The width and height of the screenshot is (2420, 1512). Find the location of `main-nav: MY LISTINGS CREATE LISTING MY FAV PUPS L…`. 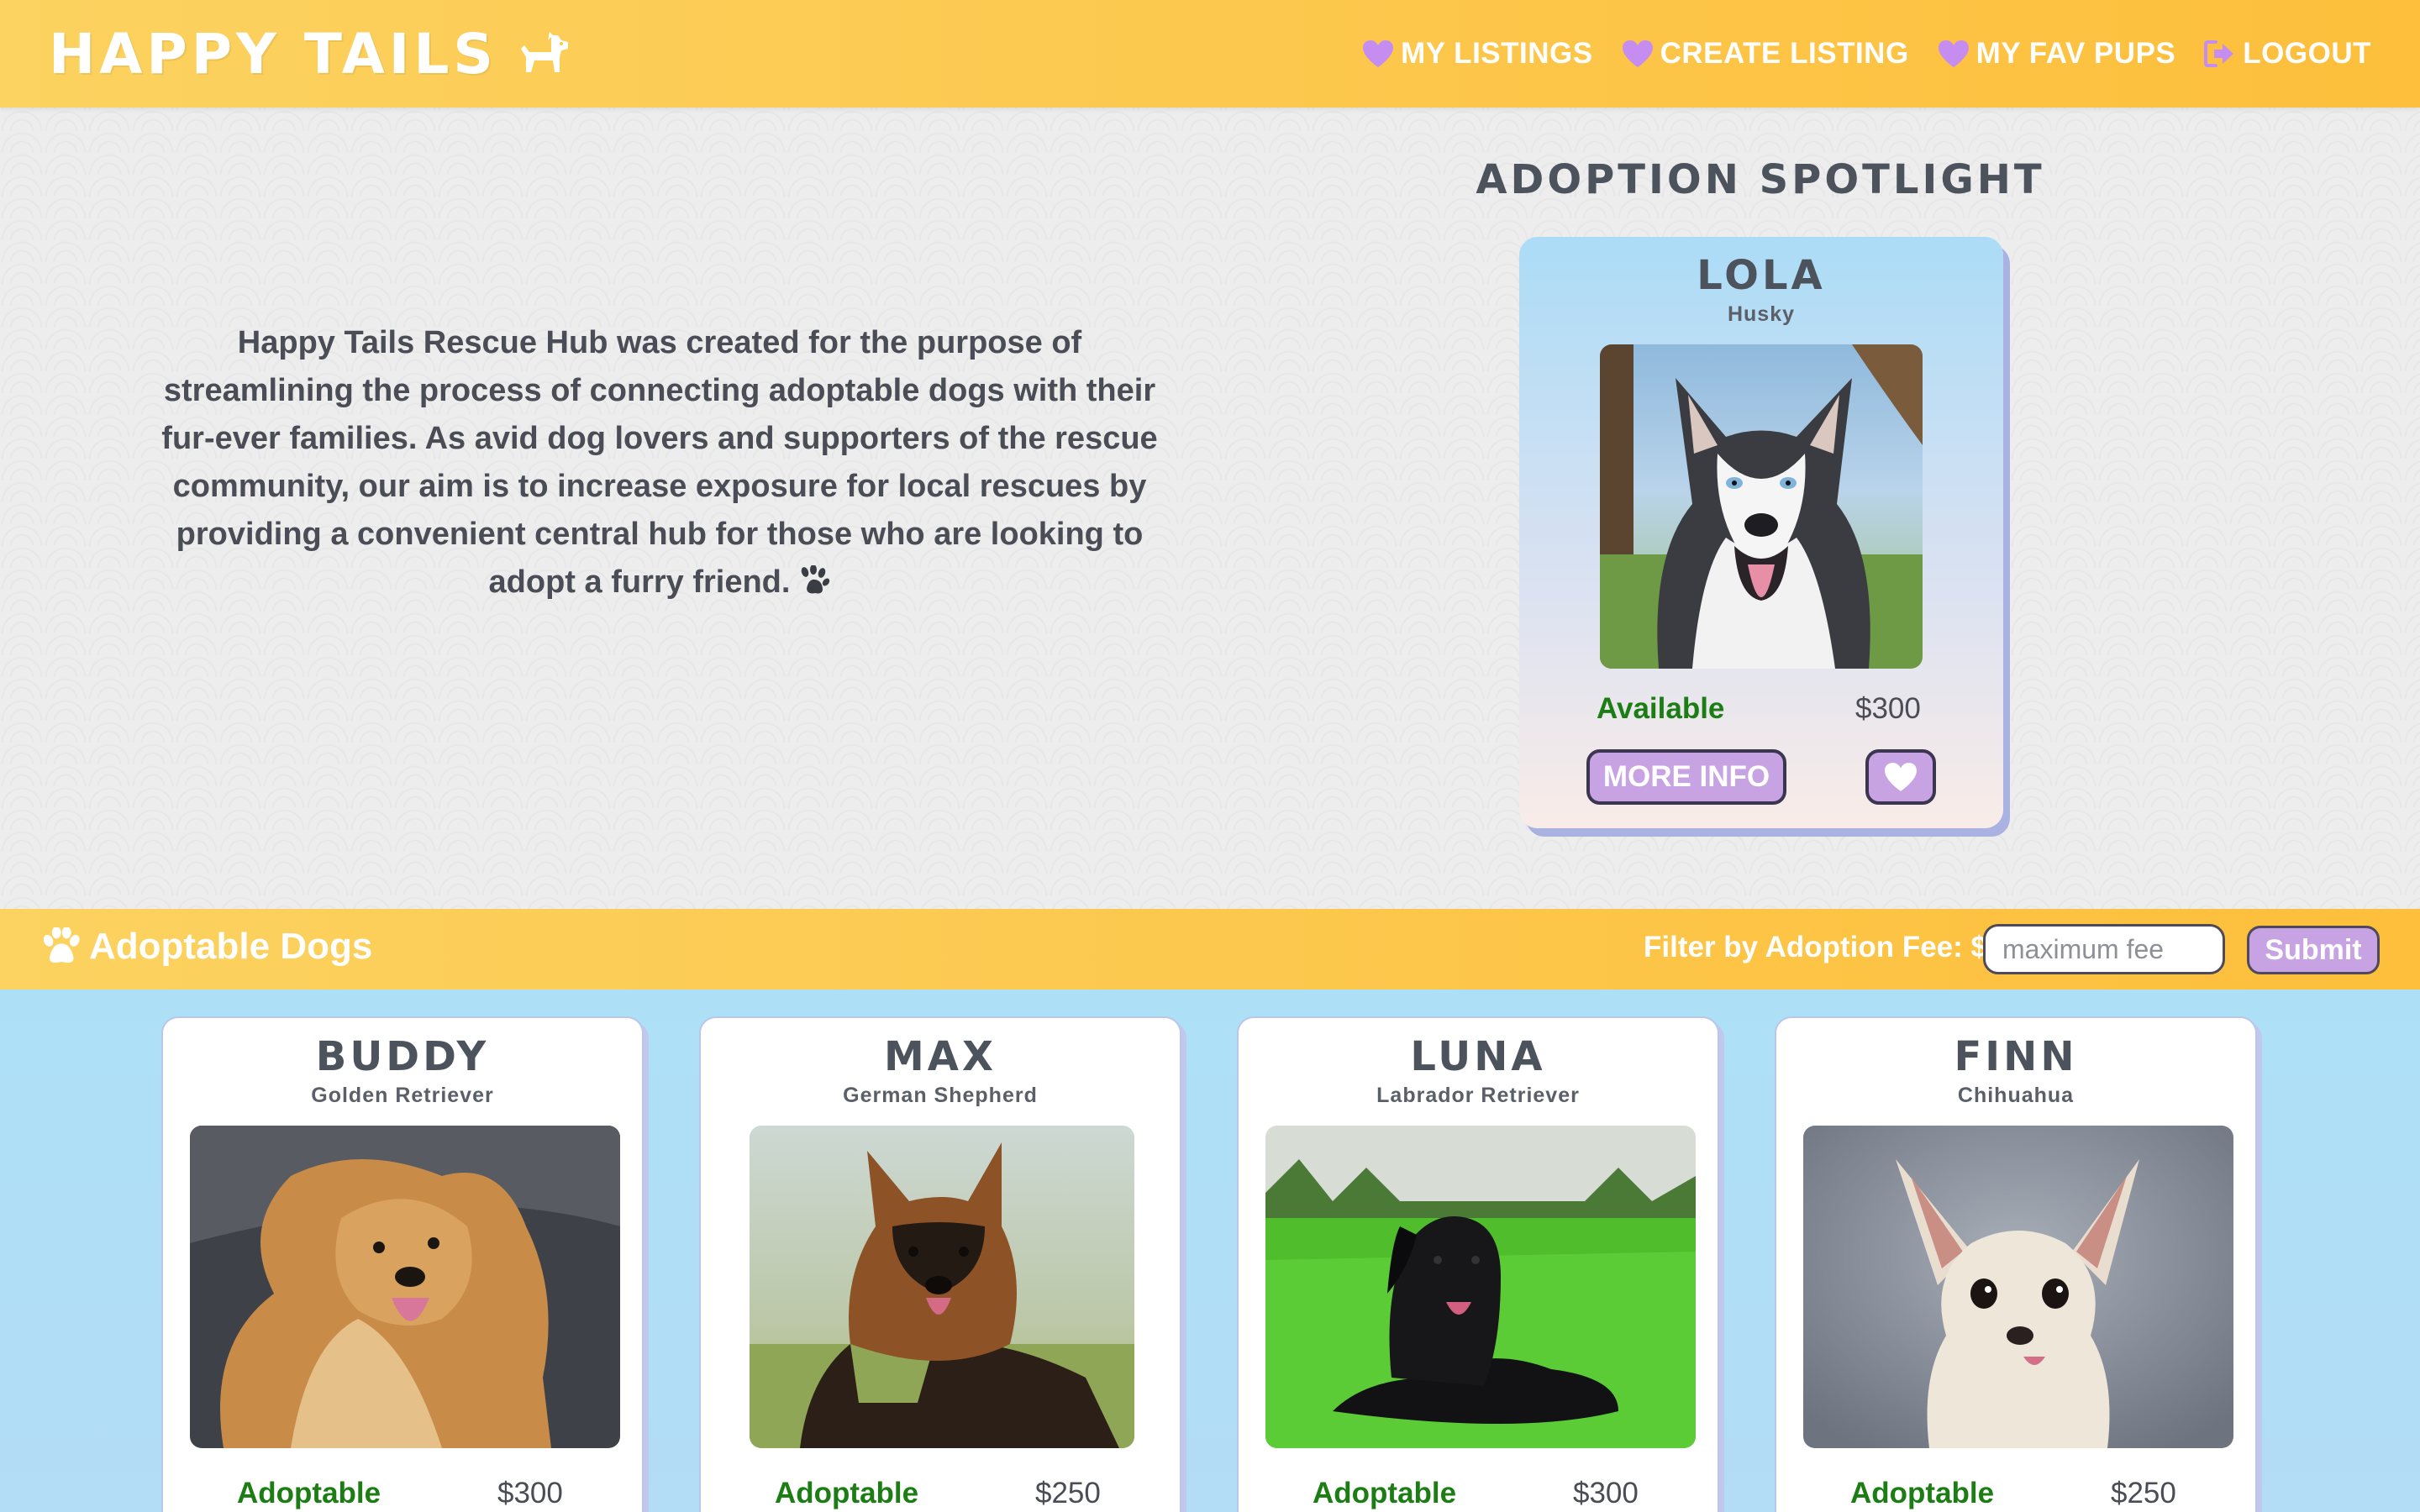

main-nav: MY LISTINGS CREATE LISTING MY FAV PUPS L… is located at coordinates (1866, 54).